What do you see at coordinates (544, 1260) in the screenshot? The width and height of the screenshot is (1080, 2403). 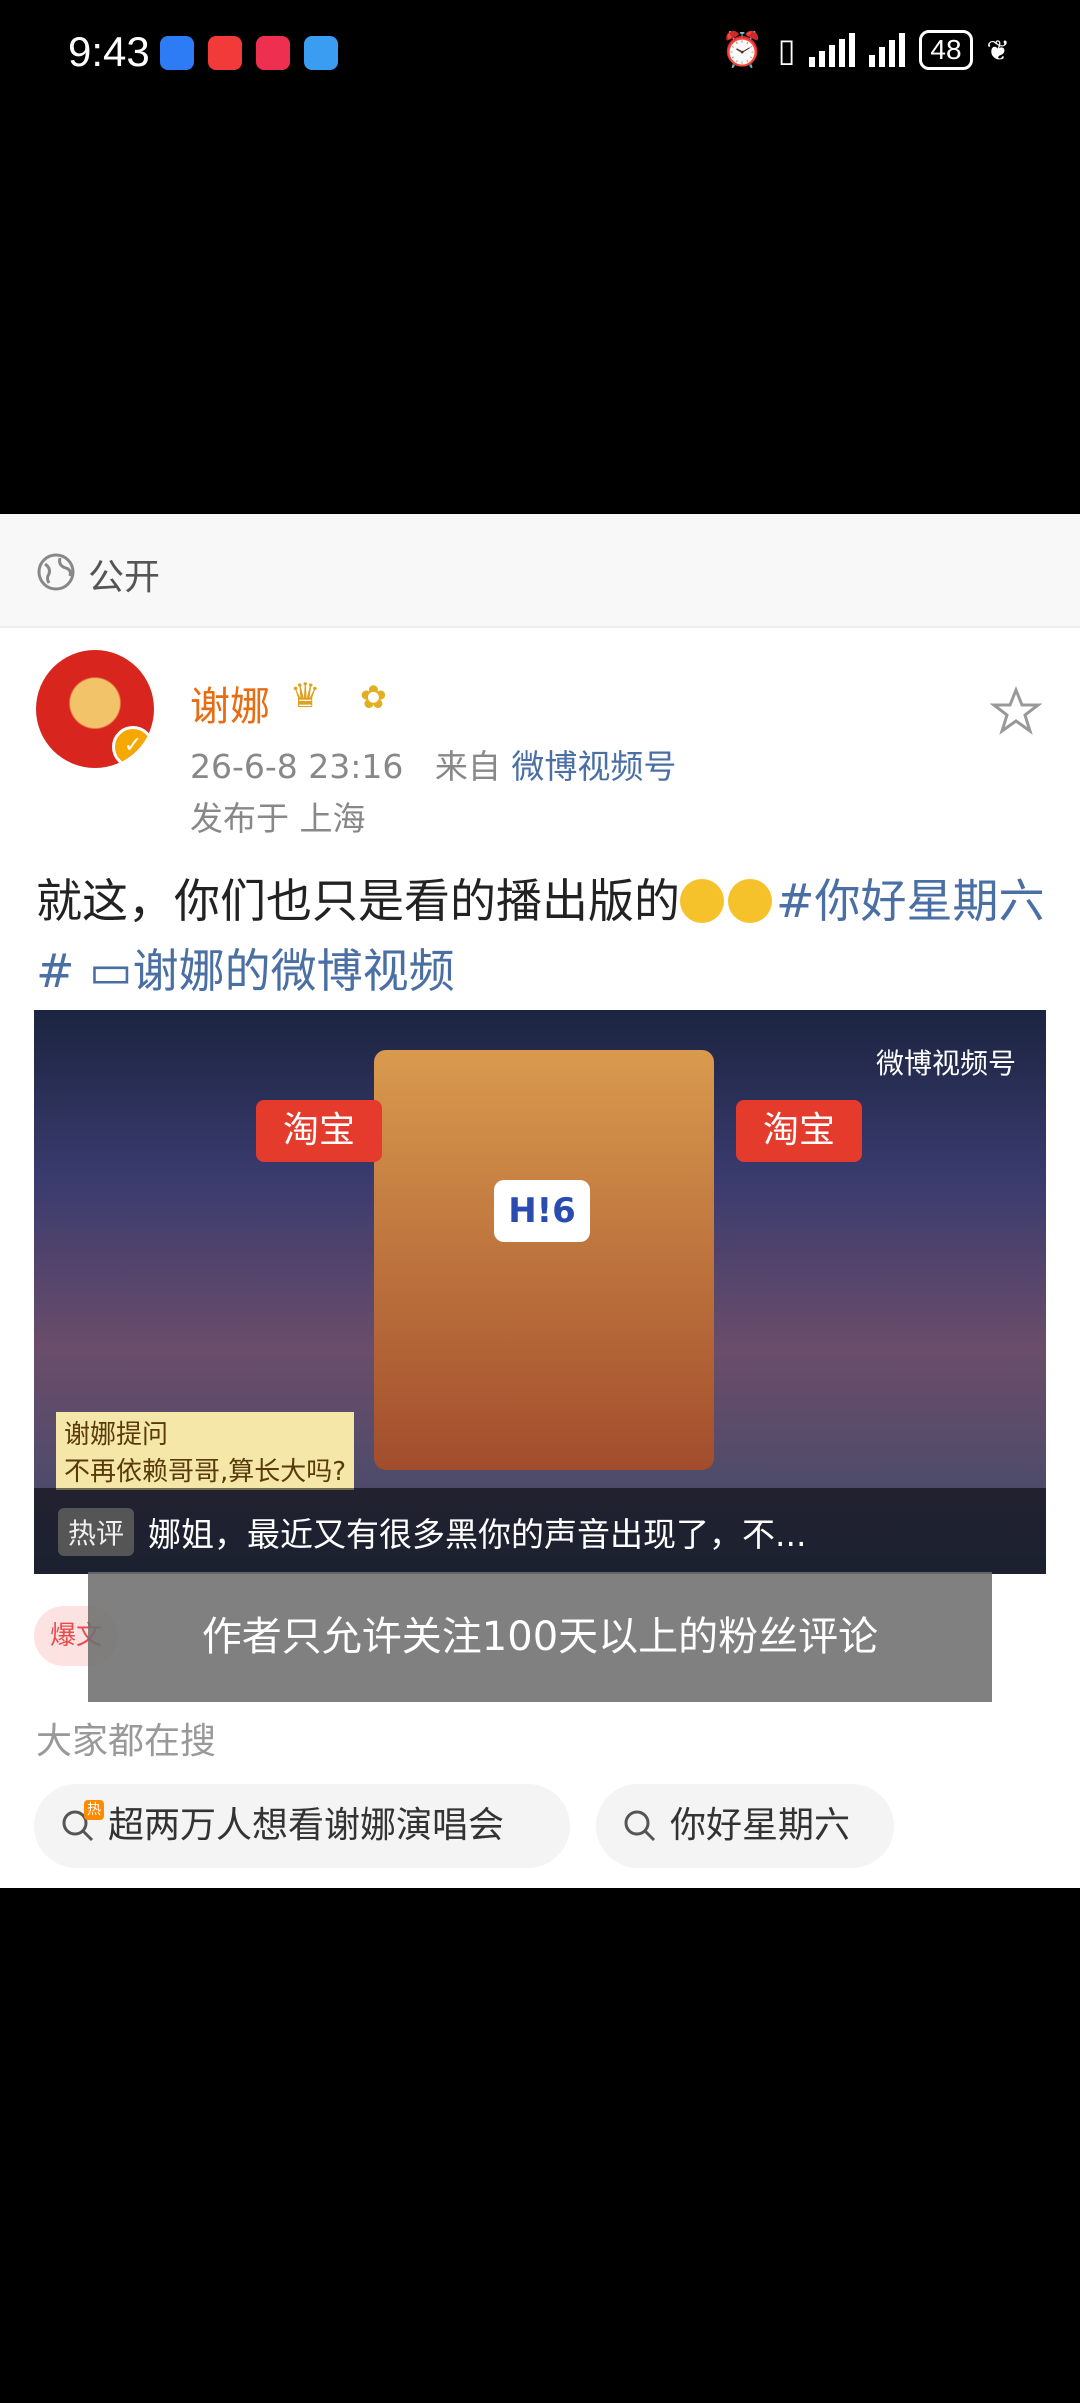 I see `stage-backdrop` at bounding box center [544, 1260].